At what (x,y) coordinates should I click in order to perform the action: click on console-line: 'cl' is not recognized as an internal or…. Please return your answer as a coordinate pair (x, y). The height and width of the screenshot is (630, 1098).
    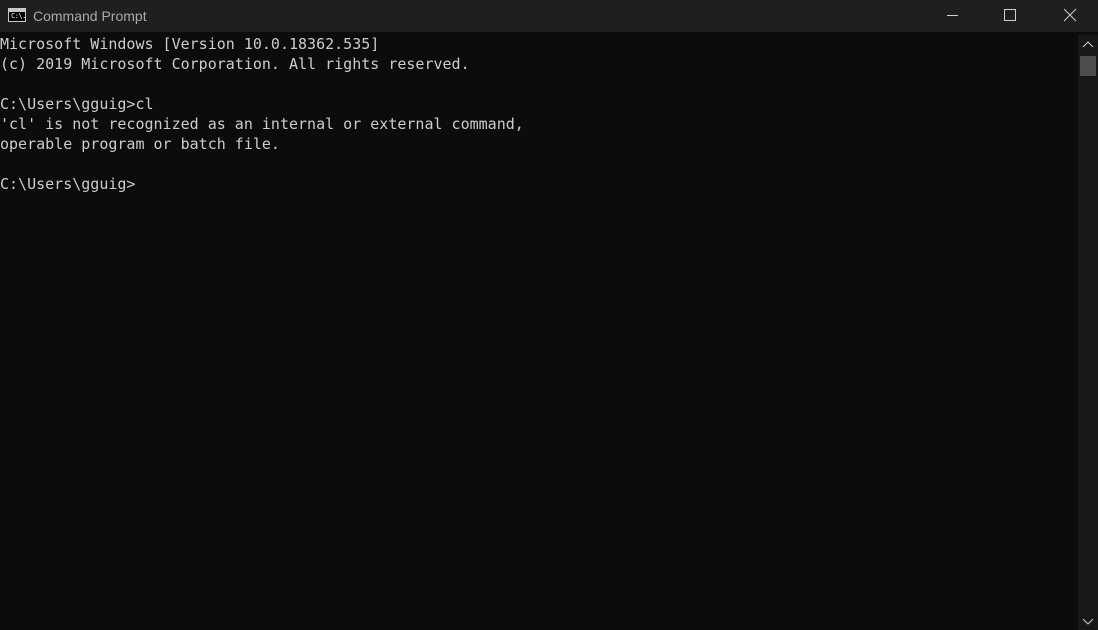
    Looking at the image, I should click on (262, 124).